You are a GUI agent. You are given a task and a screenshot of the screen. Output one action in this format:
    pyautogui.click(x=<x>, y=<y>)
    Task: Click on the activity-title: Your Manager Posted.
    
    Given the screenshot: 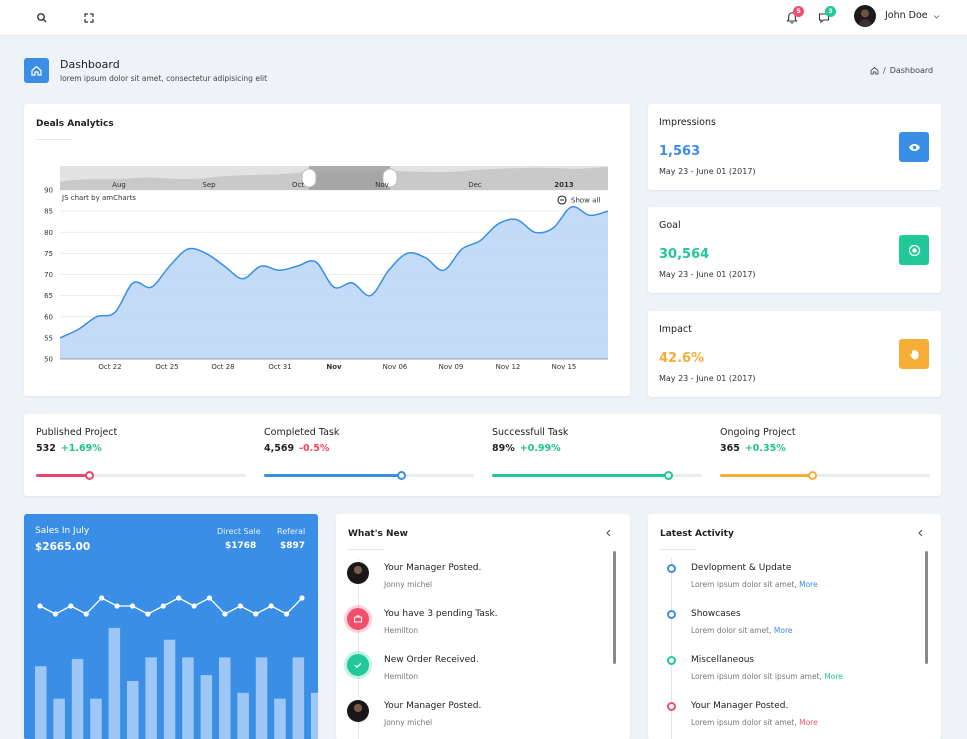 What is the action you would take?
    pyautogui.click(x=739, y=706)
    